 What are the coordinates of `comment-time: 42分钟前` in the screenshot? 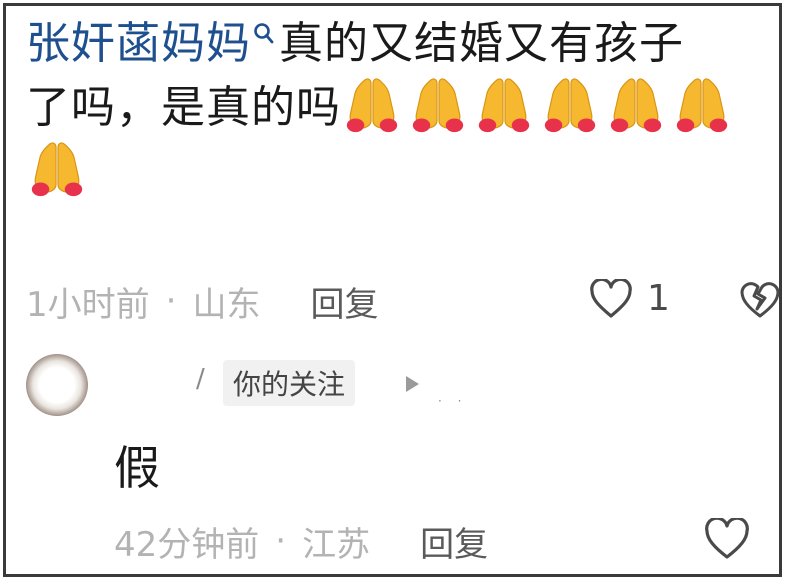 It's located at (187, 544).